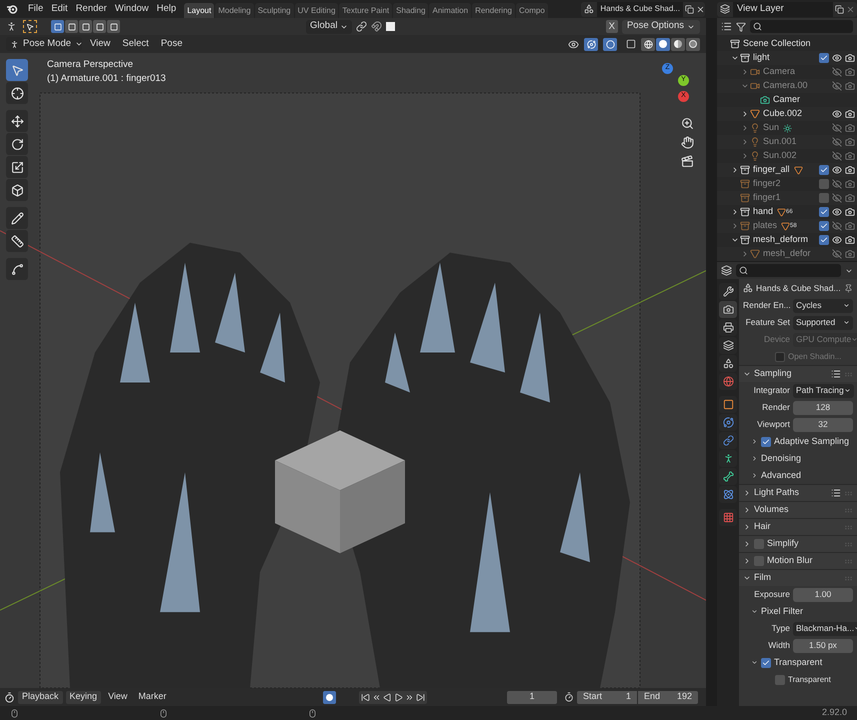 This screenshot has height=720, width=857. What do you see at coordinates (823, 407) in the screenshot?
I see `number-field: 128` at bounding box center [823, 407].